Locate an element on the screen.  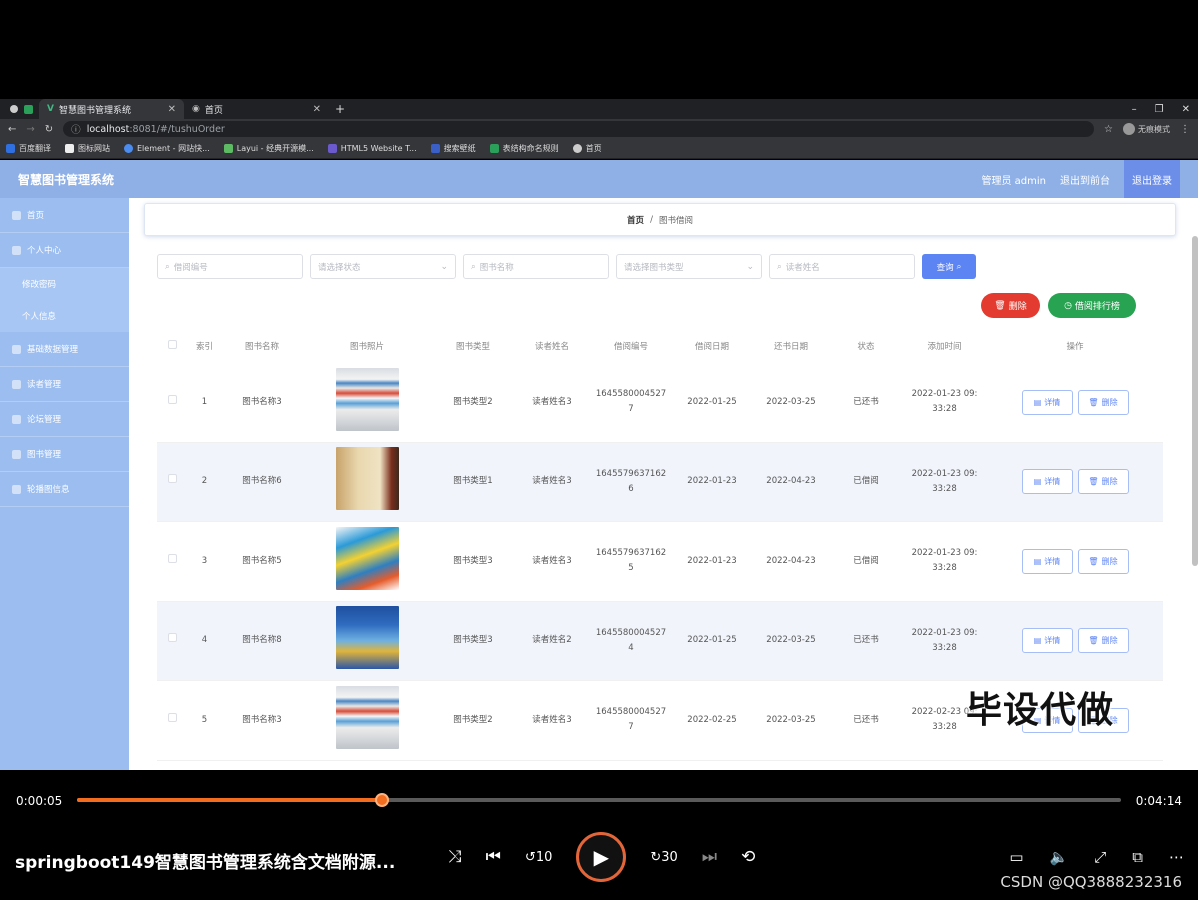
cell-added-time: 2022-01-23 09: 33:28 is located at coordinates (944, 641).